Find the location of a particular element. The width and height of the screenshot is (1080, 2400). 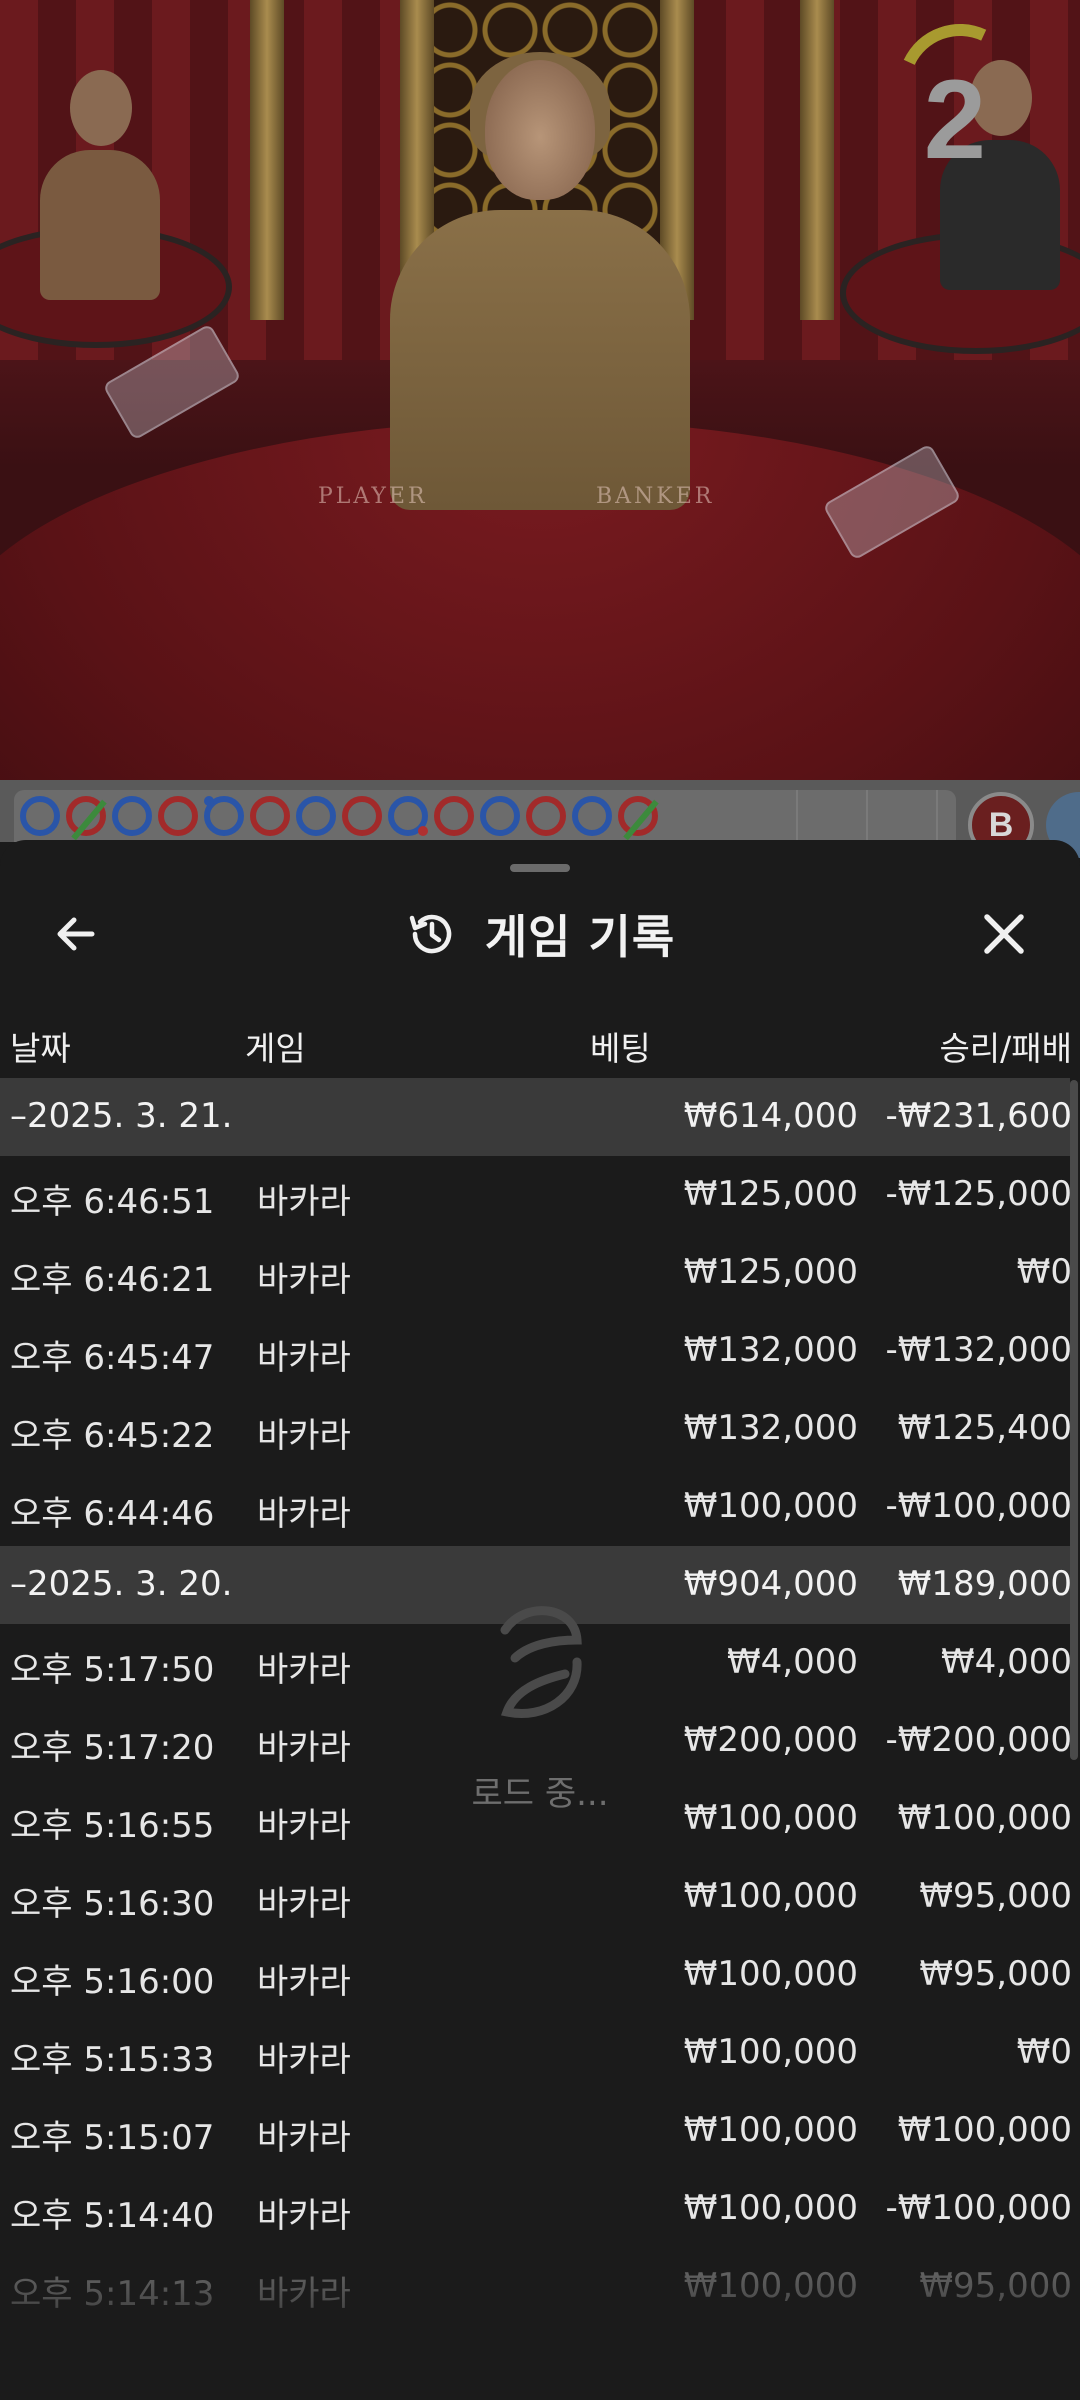

row-time: 오후 5:17:50 is located at coordinates (112, 1670).